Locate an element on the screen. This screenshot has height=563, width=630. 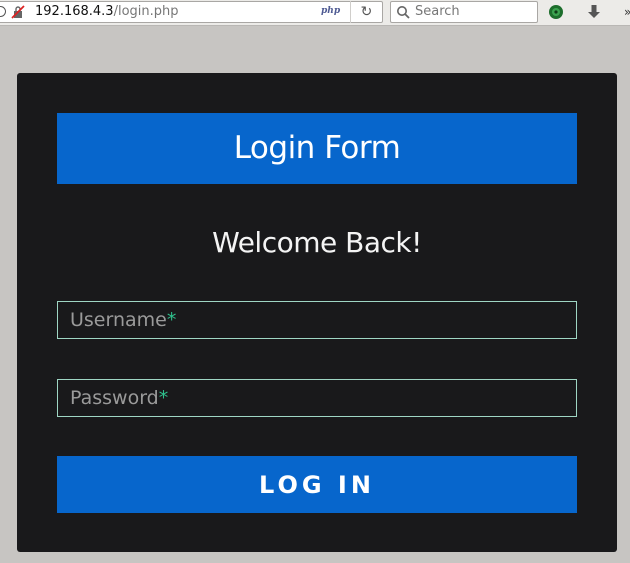
info-icon is located at coordinates (3, 11).